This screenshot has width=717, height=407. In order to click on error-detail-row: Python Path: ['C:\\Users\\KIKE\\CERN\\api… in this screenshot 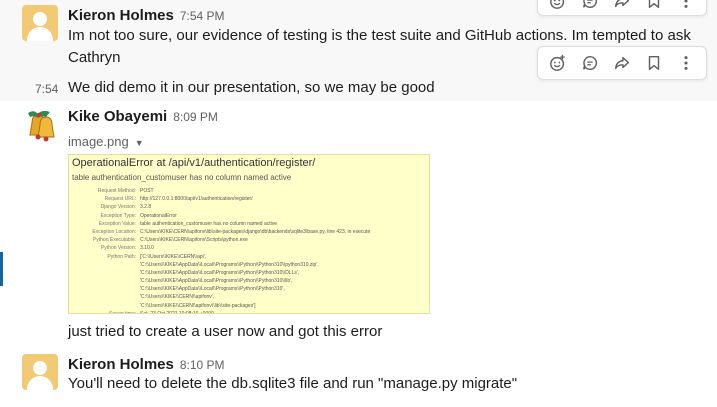, I will do `click(249, 257)`.